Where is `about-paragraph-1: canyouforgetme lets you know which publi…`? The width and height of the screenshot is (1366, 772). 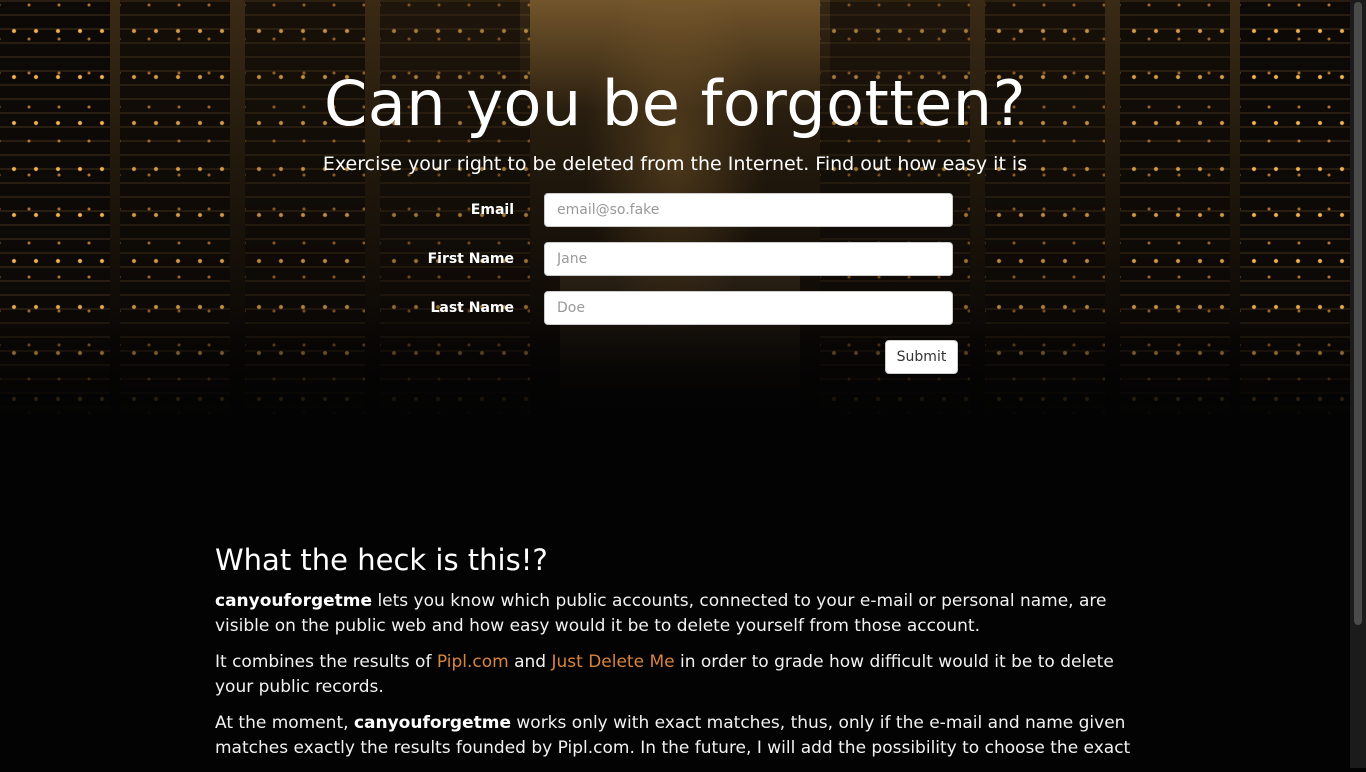
about-paragraph-1: canyouforgetme lets you know which publi… is located at coordinates (675, 614).